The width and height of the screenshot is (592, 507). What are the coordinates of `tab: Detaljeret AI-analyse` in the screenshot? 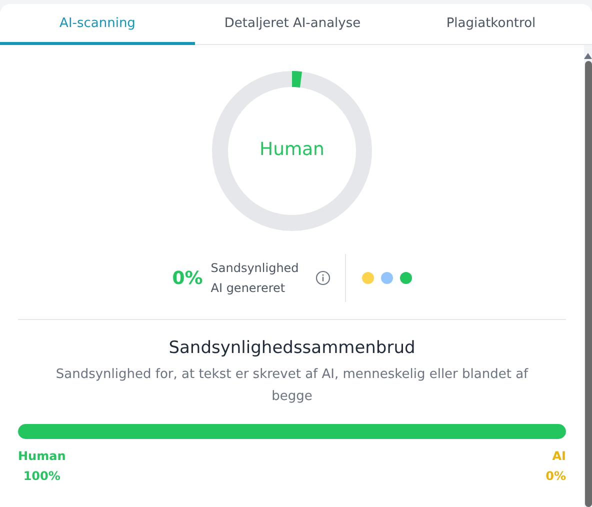 It's located at (292, 24).